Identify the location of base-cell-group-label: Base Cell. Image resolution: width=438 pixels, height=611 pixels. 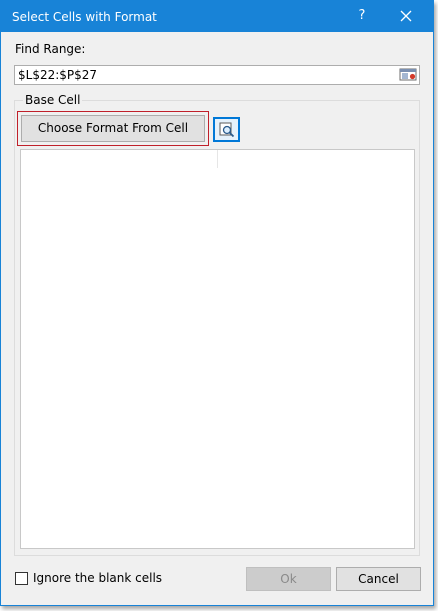
(53, 100).